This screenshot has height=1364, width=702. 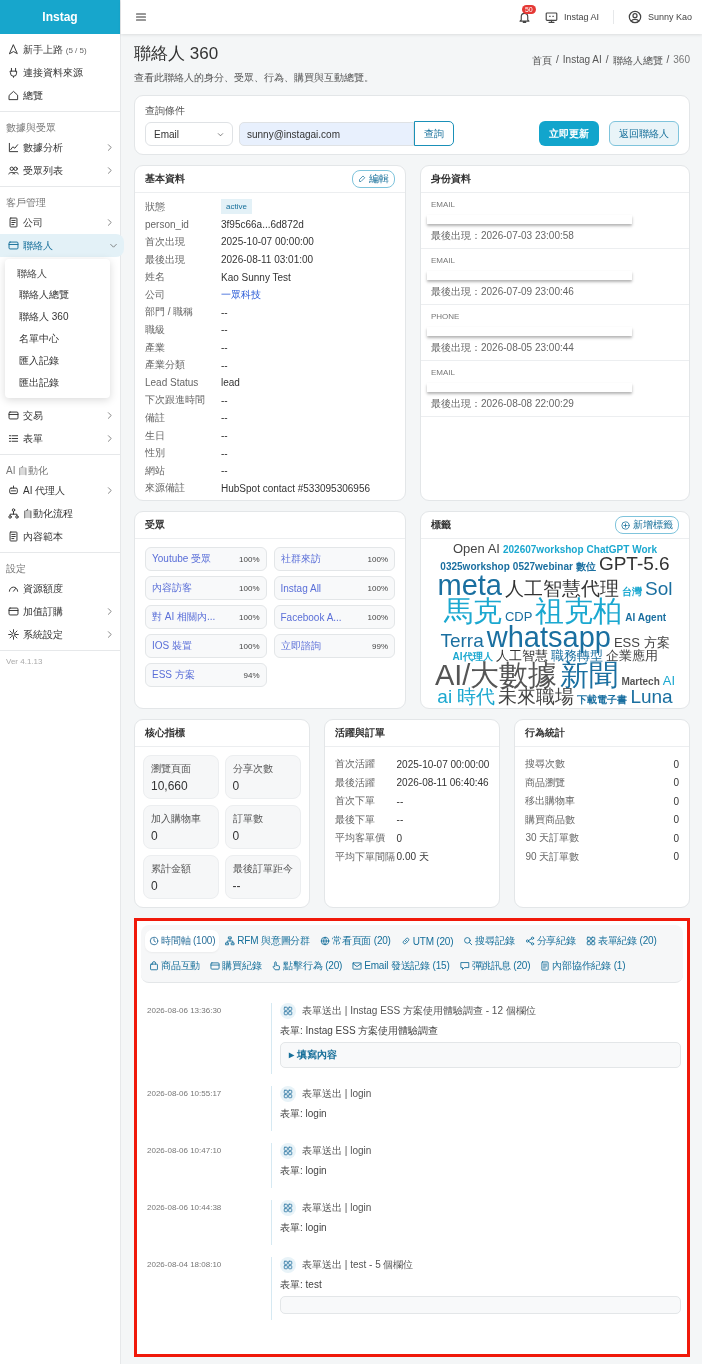 What do you see at coordinates (434, 133) in the screenshot?
I see `search-button: 查詢` at bounding box center [434, 133].